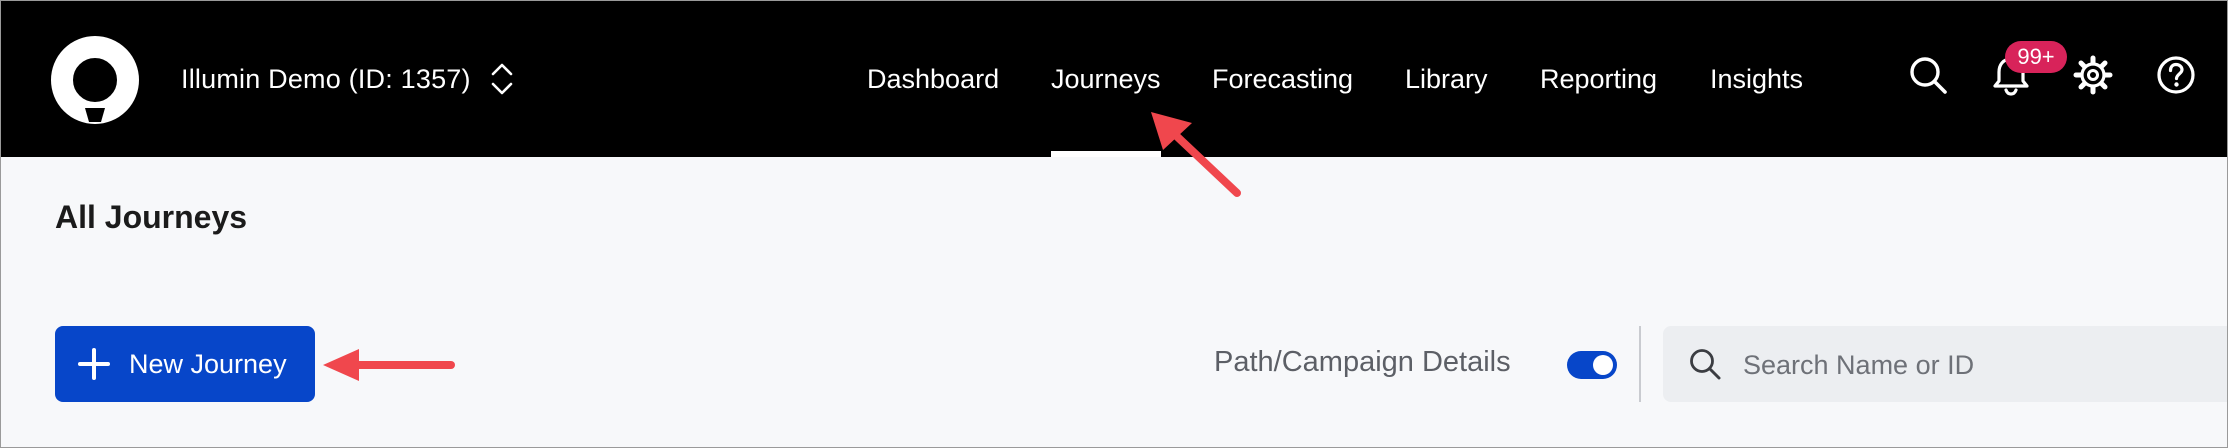 This screenshot has height=448, width=2228. Describe the element at coordinates (1640, 364) in the screenshot. I see `divider` at that location.